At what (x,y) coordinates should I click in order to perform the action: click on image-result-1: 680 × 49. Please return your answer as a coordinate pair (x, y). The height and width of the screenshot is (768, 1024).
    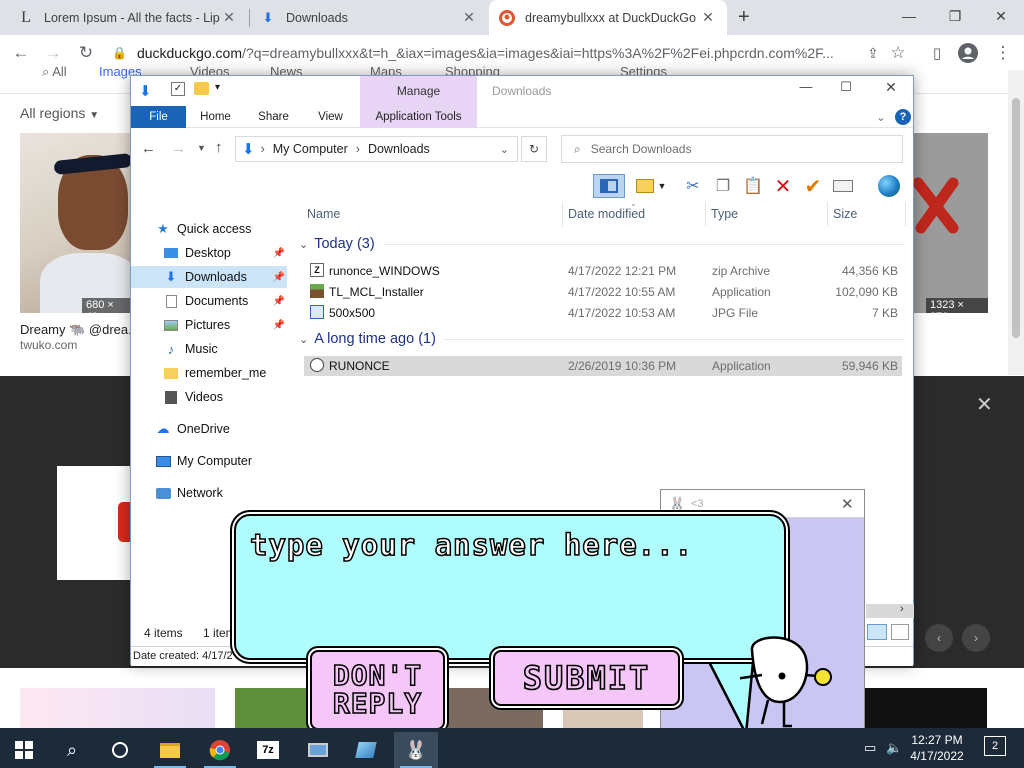
    Looking at the image, I should click on (76, 223).